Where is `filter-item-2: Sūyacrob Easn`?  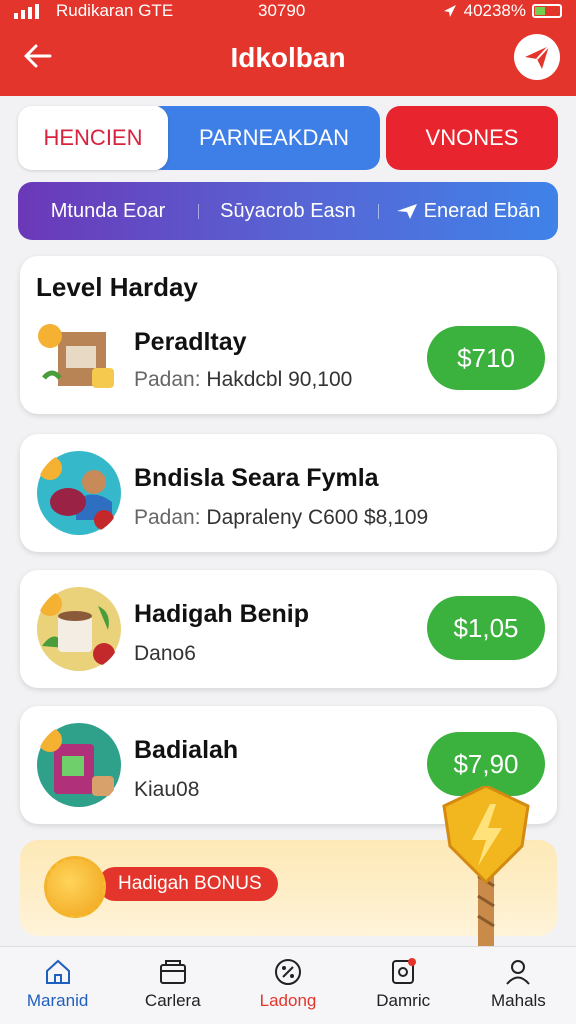 filter-item-2: Sūyacrob Easn is located at coordinates (288, 211).